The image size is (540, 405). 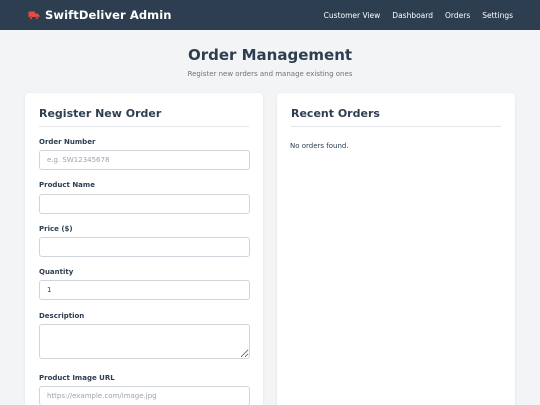 I want to click on nav-link-customer-view: Customer View, so click(x=352, y=15).